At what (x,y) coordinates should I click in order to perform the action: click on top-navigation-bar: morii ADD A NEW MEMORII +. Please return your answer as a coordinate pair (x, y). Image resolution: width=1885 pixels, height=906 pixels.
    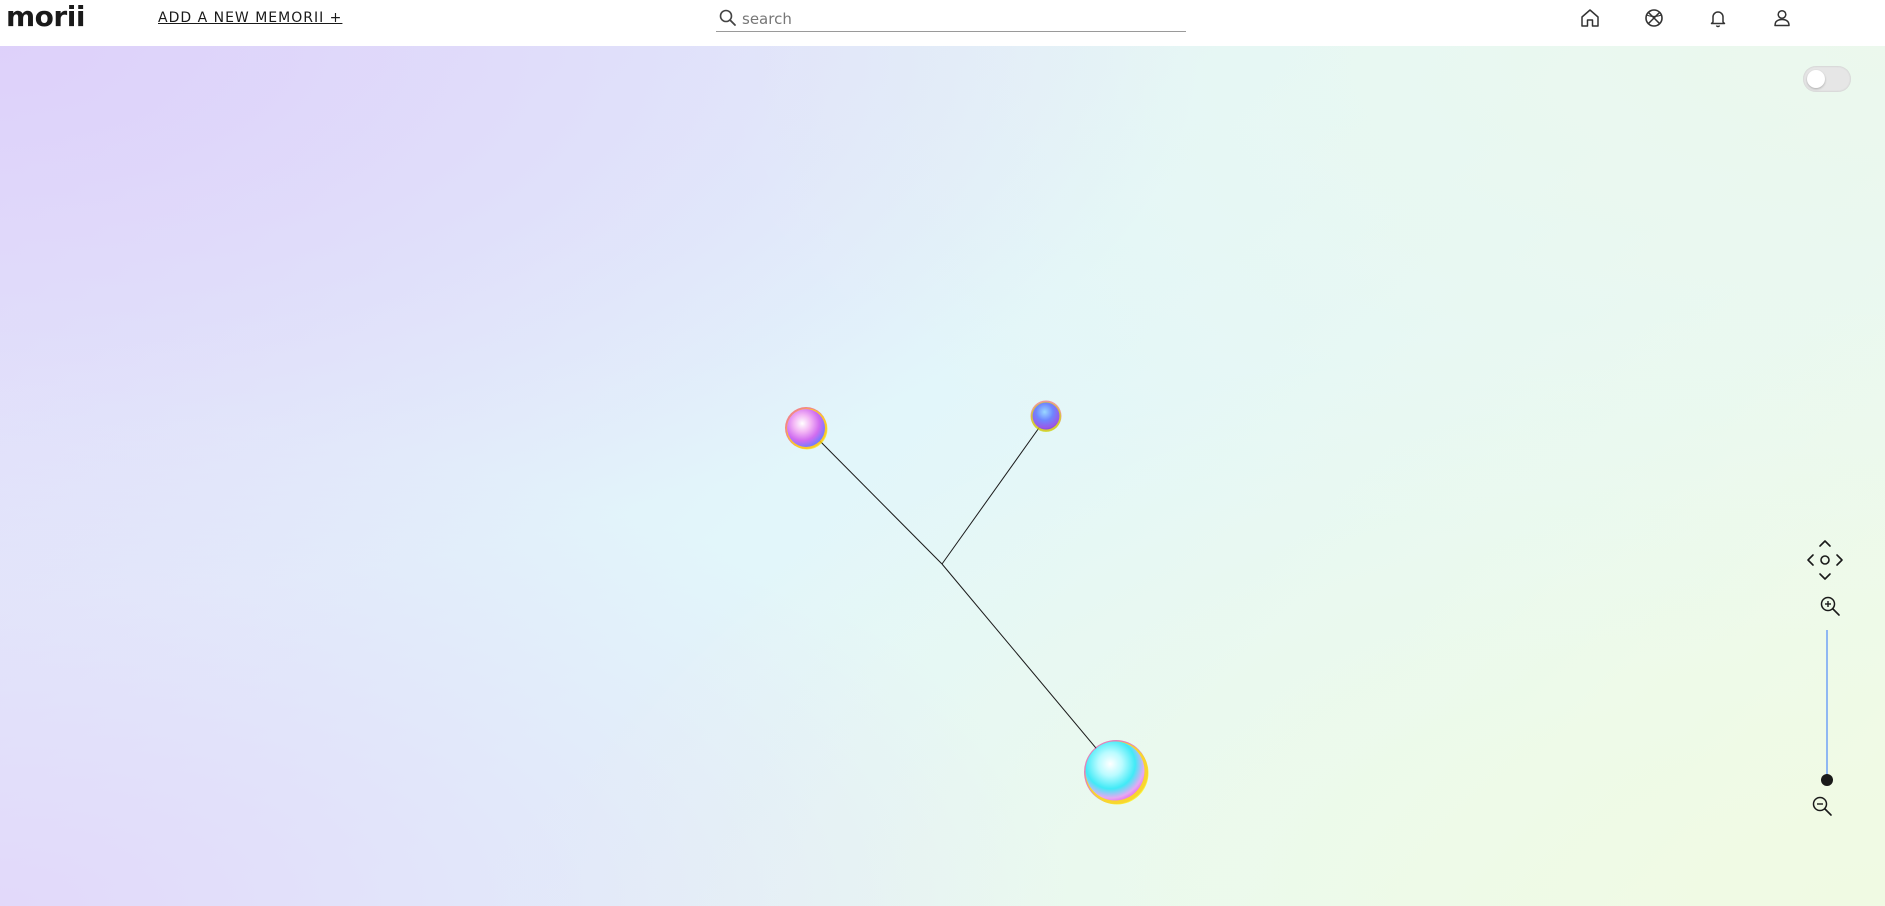
    Looking at the image, I should click on (942, 23).